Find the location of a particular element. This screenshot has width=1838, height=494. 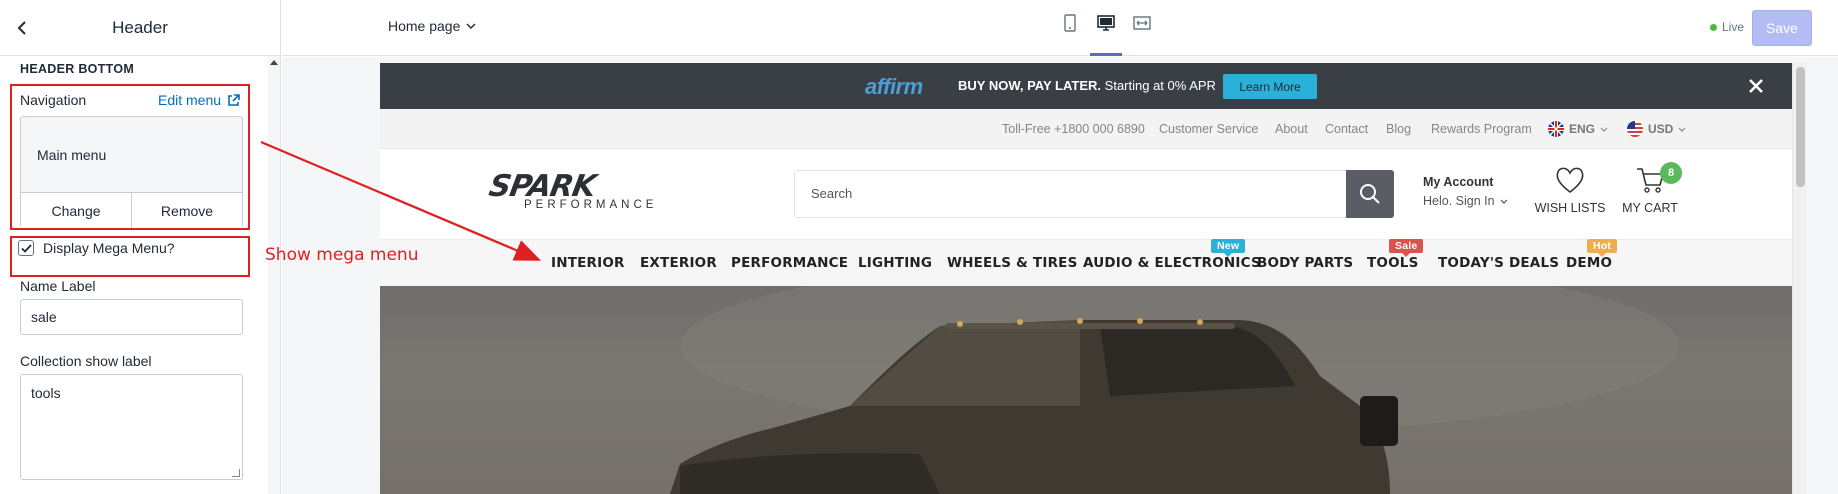

edit-menu-link: Edit menu is located at coordinates (199, 100).